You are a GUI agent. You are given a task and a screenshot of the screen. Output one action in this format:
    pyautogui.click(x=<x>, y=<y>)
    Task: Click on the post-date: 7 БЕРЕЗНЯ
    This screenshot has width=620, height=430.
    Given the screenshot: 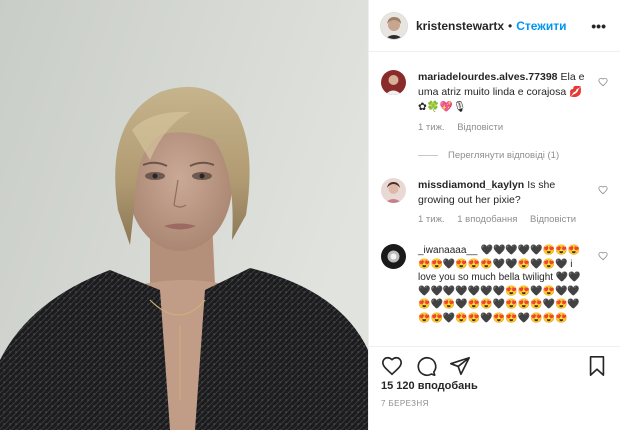 What is the action you would take?
    pyautogui.click(x=405, y=403)
    